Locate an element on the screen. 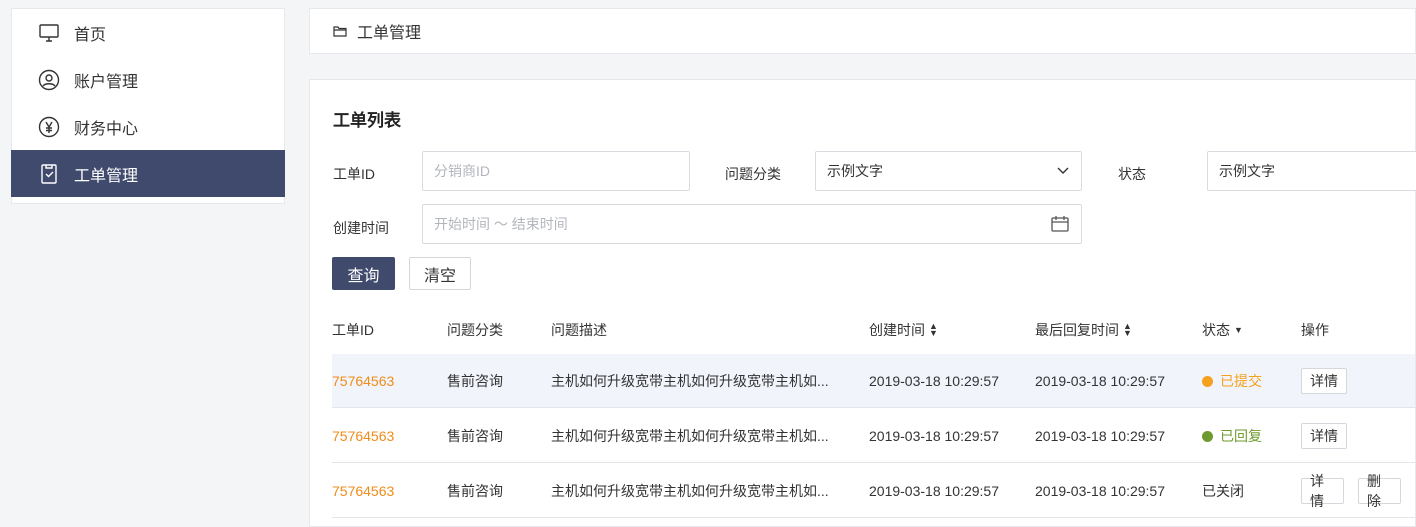  category-value: 示例文字 is located at coordinates (855, 171).